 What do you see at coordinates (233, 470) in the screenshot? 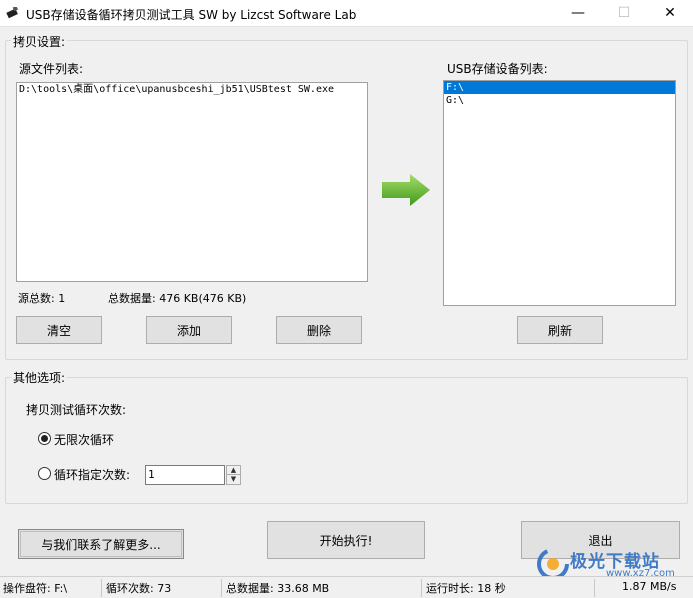
I see `chevron-up-icon: ▲` at bounding box center [233, 470].